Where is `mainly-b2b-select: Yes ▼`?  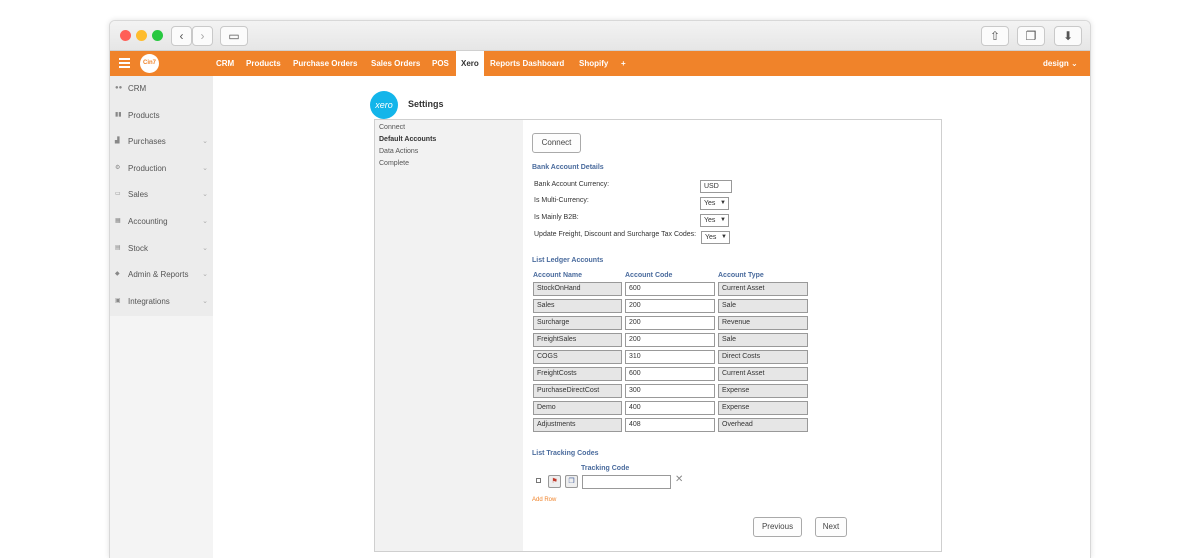 mainly-b2b-select: Yes ▼ is located at coordinates (714, 220).